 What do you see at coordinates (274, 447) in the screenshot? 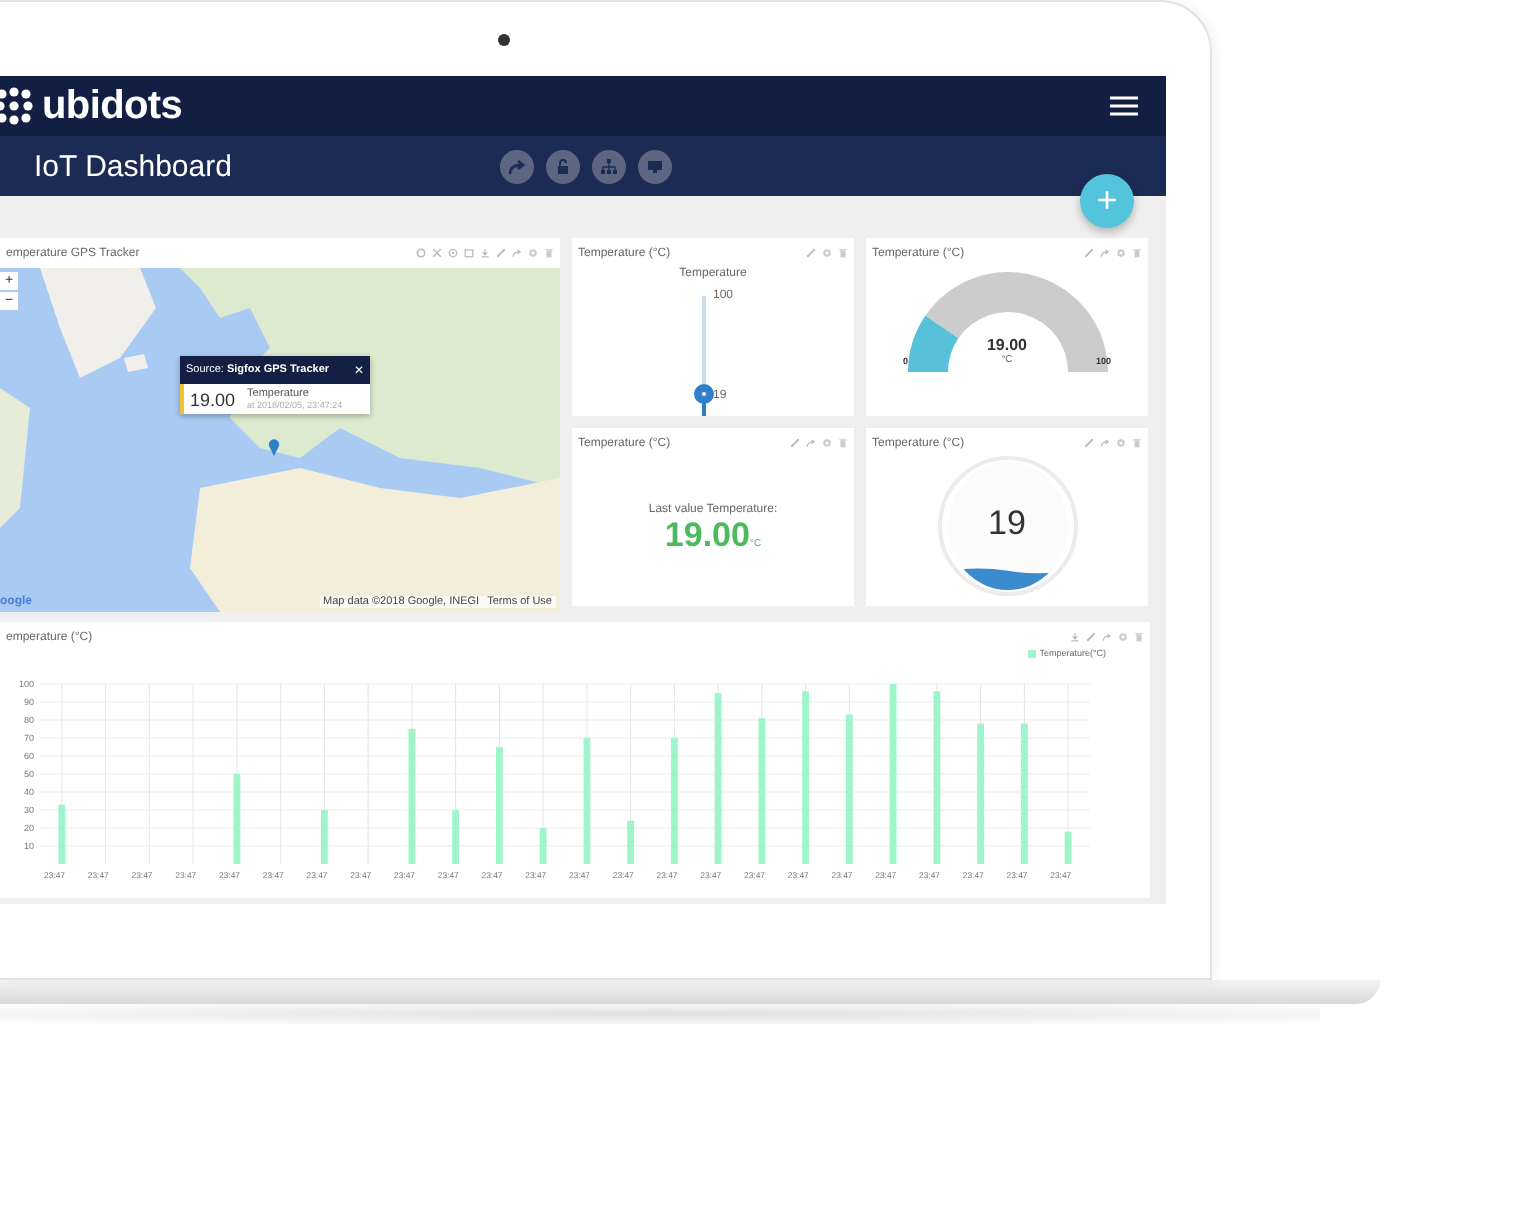
I see `map-pin-icon` at bounding box center [274, 447].